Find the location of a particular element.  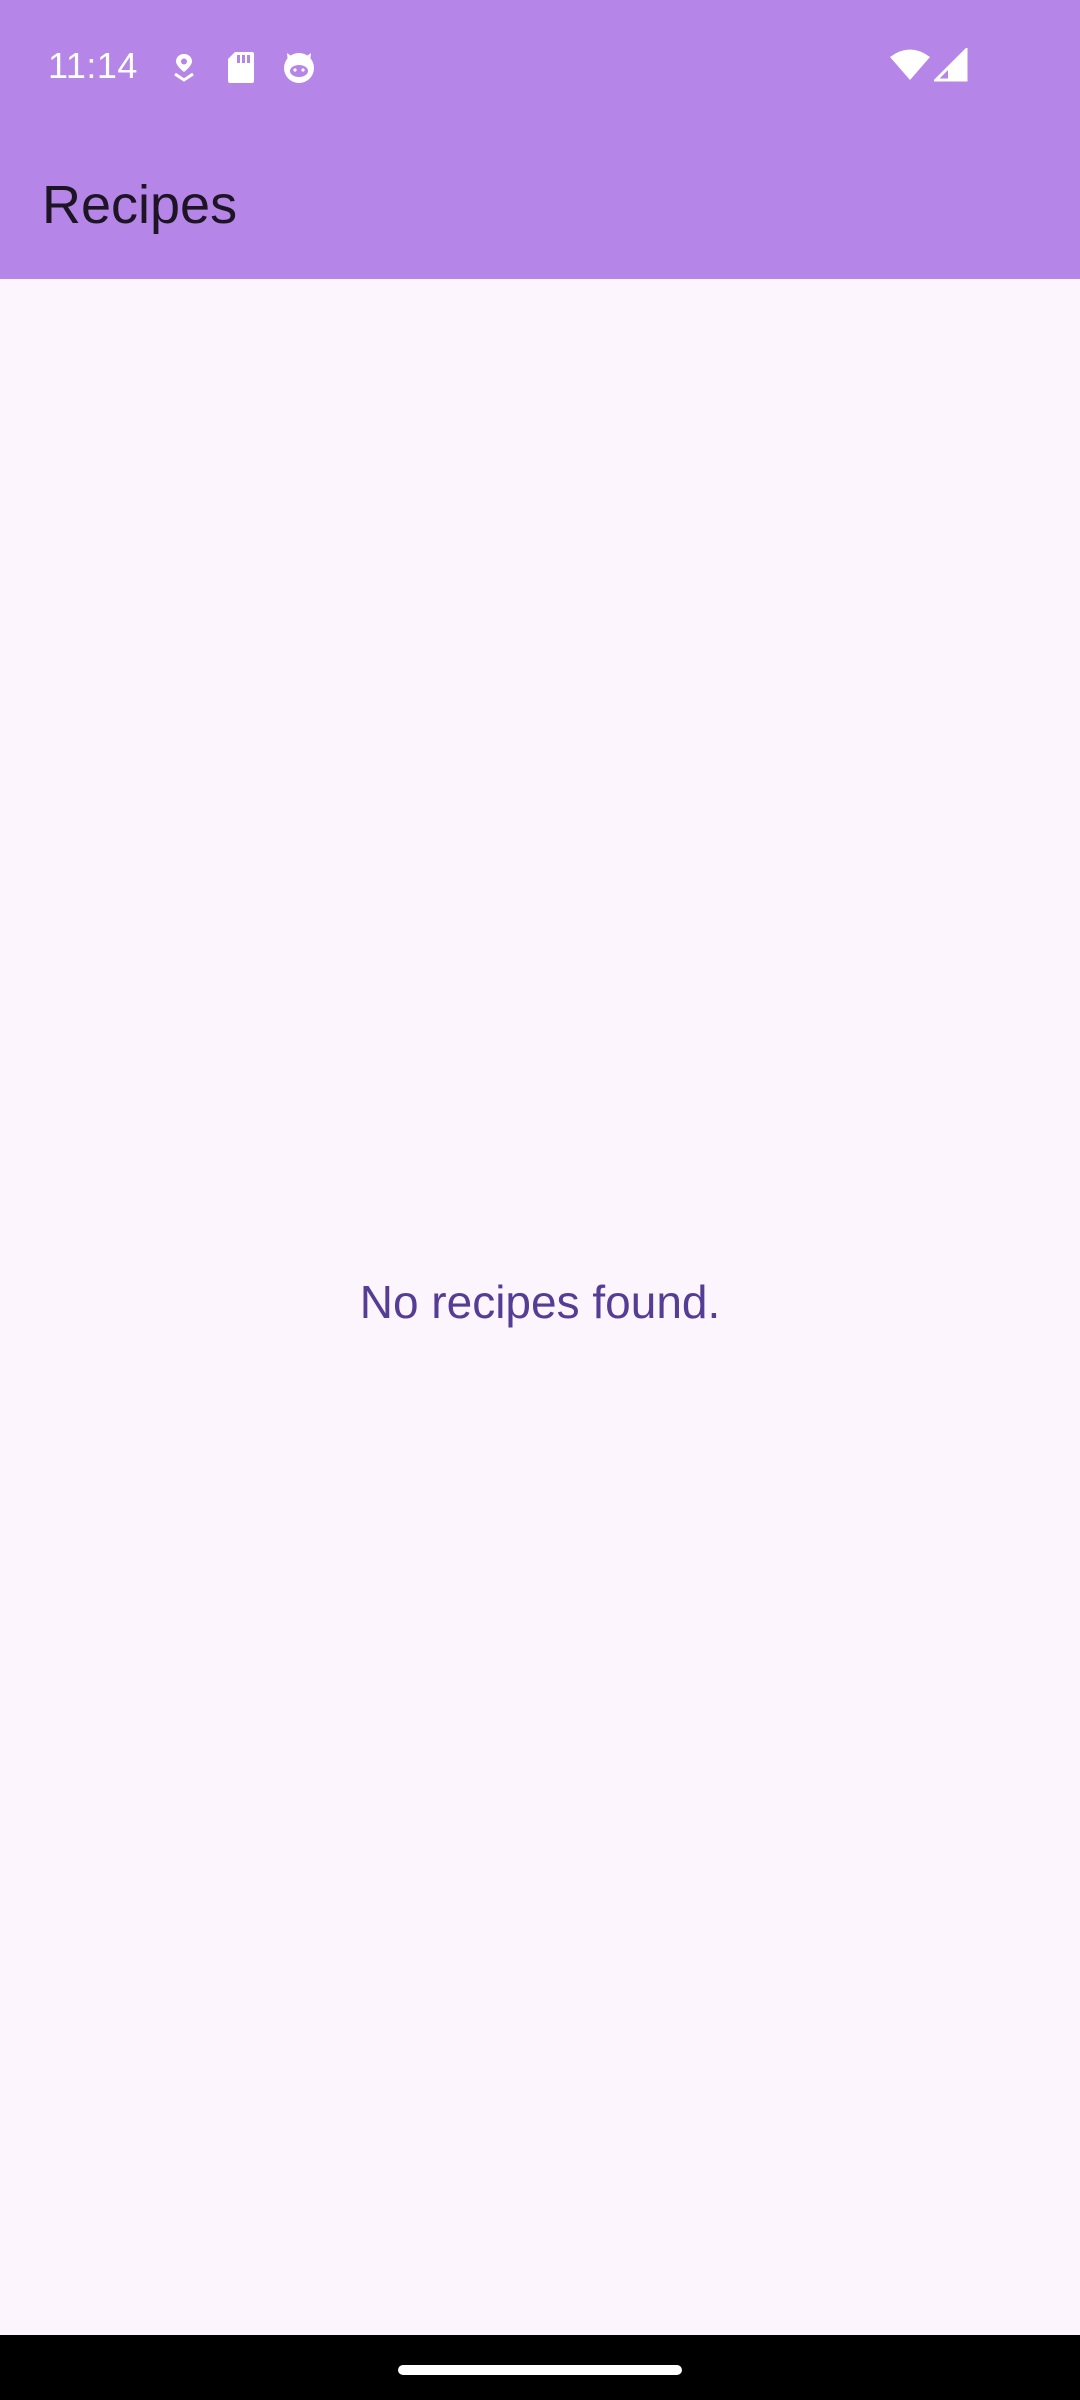

gesture-navigation-bar is located at coordinates (540, 2367).